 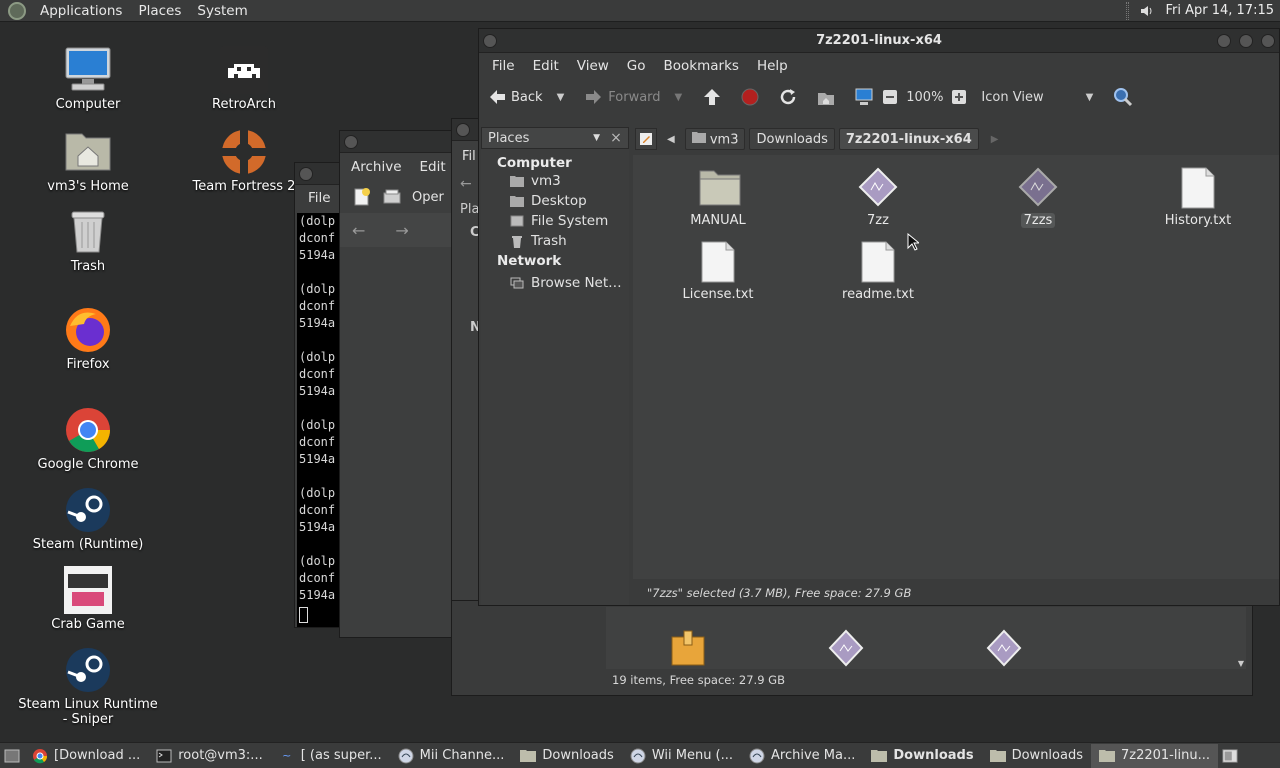 What do you see at coordinates (1241, 663) in the screenshot?
I see `scroll-down-icon: ▼` at bounding box center [1241, 663].